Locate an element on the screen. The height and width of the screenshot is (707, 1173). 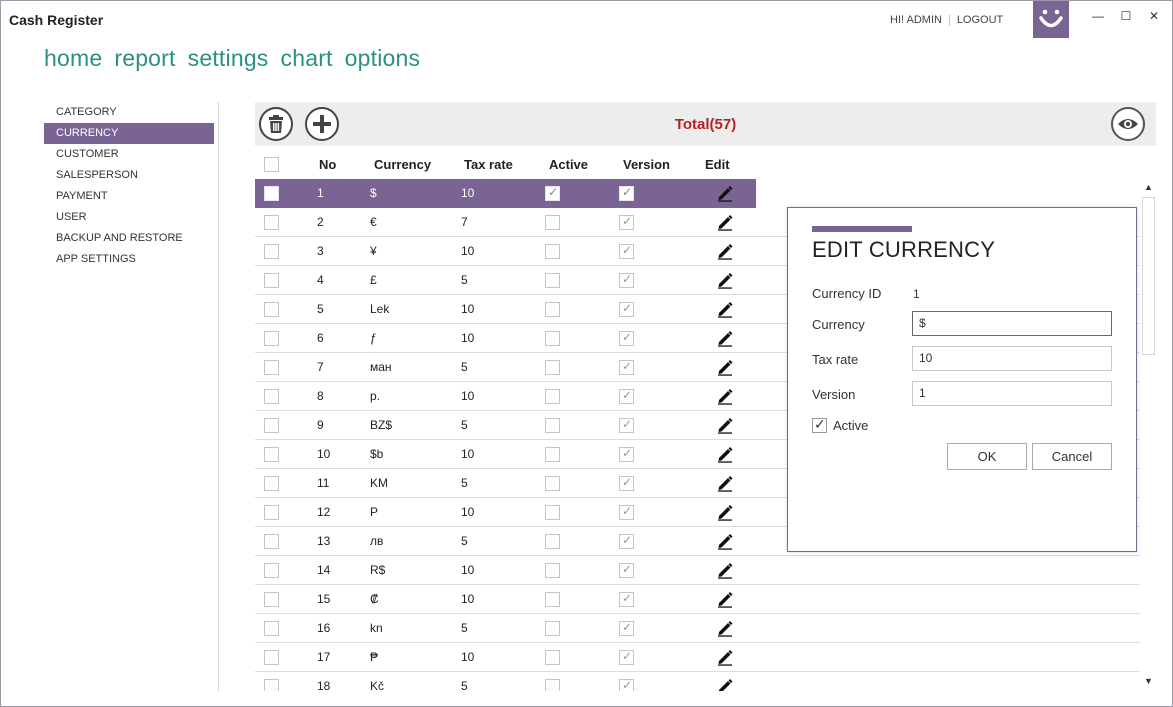
active-checkbox-box is located at coordinates (819, 424).